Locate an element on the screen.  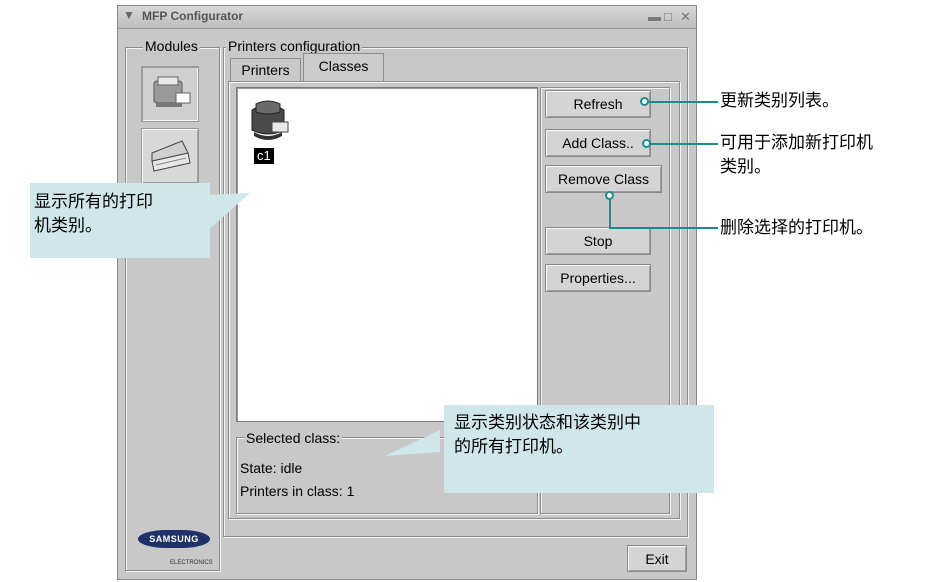
left-callout-line1: 显示所有的打印 is located at coordinates (93, 202).